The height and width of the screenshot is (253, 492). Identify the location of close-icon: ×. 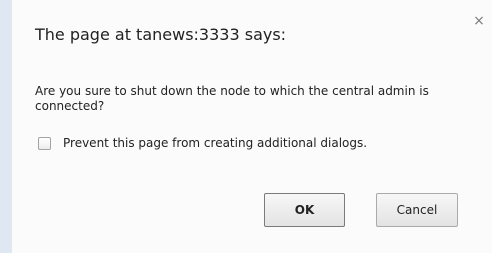
(479, 21).